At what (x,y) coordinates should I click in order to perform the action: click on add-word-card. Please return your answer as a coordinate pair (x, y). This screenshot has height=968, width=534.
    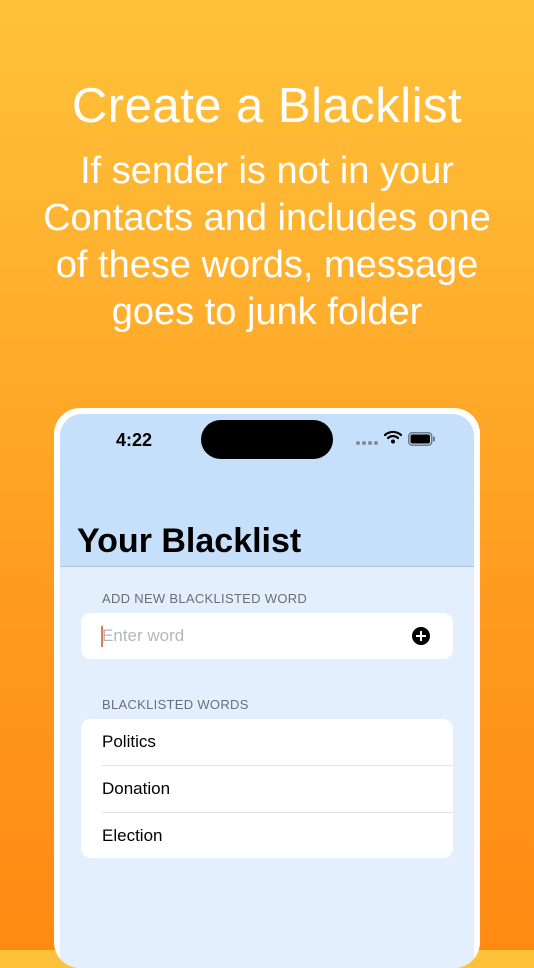
    Looking at the image, I should click on (267, 636).